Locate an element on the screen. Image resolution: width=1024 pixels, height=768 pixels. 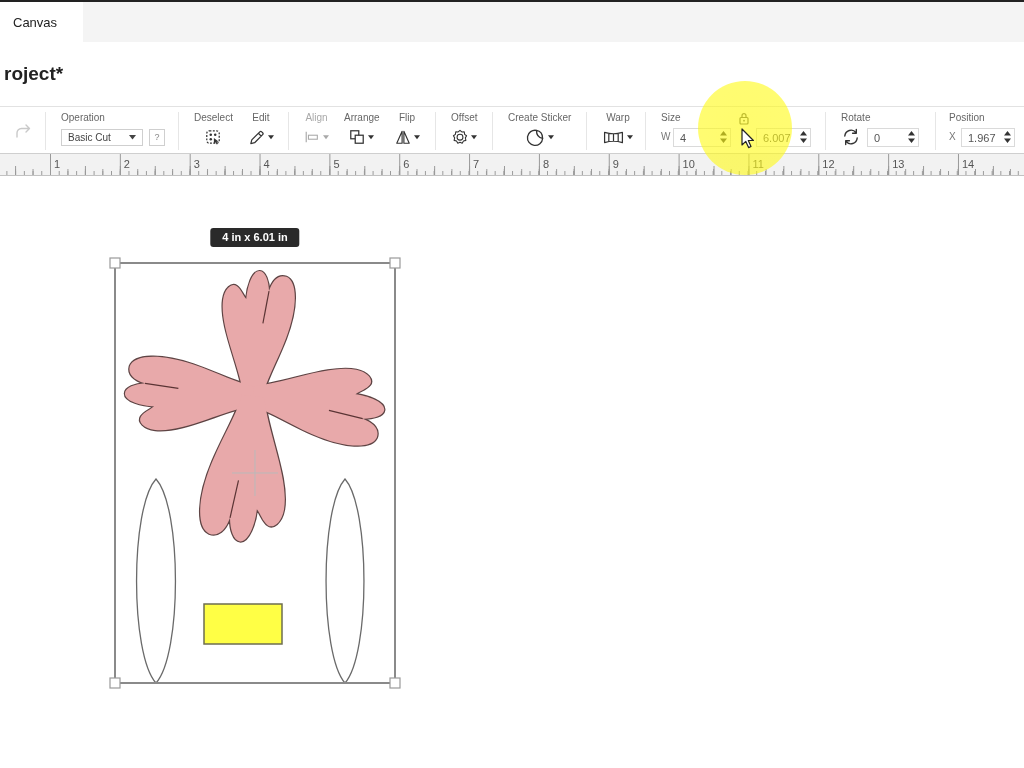
flower-shape is located at coordinates (254, 406).